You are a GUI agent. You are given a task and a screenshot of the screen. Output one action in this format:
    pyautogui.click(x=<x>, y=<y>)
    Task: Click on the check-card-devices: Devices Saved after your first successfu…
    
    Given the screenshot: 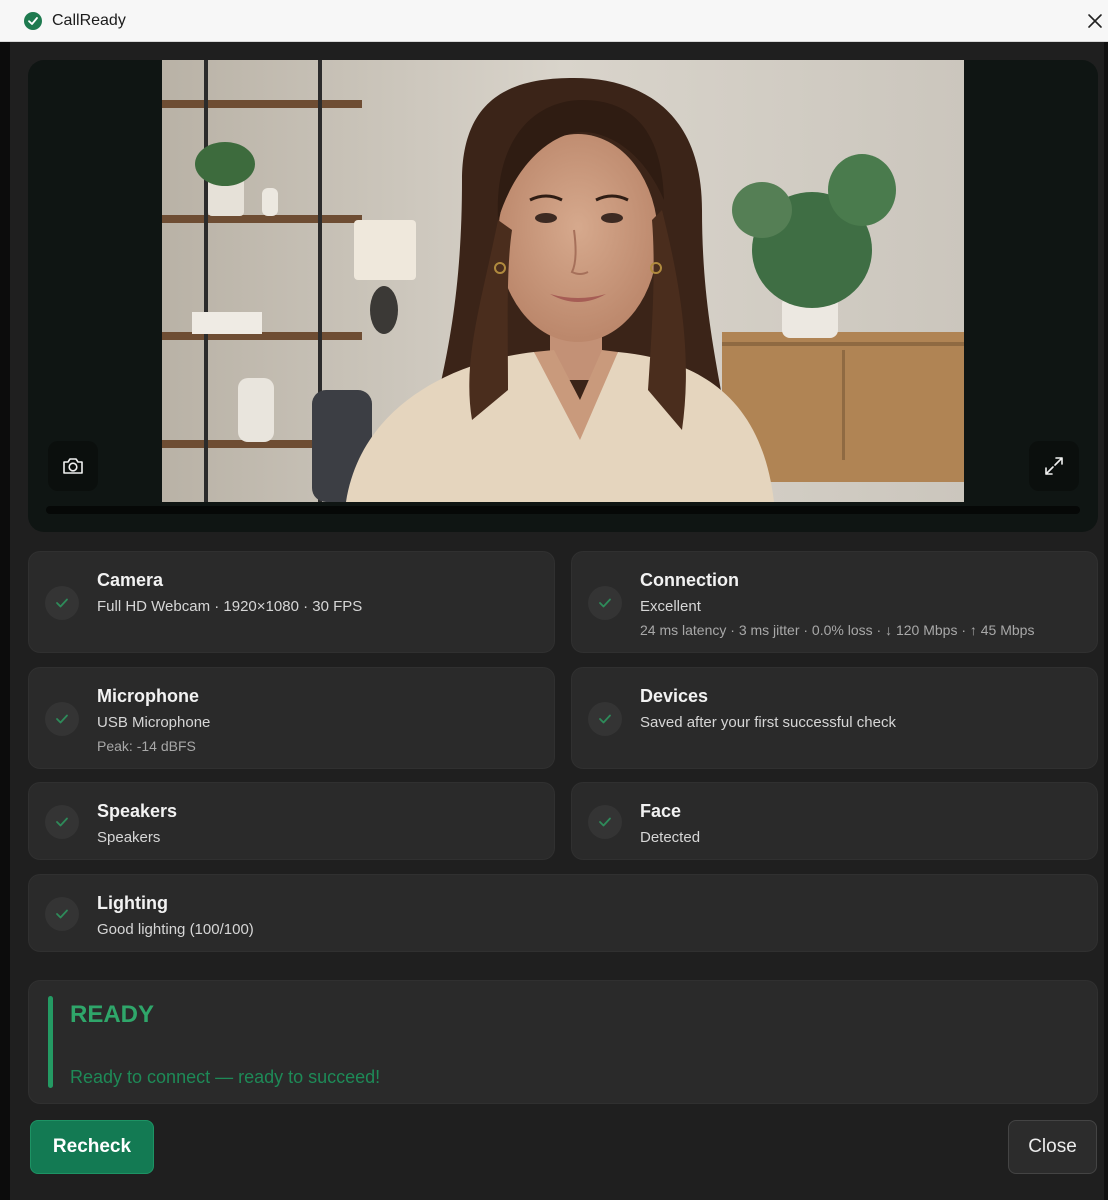 What is the action you would take?
    pyautogui.click(x=834, y=718)
    